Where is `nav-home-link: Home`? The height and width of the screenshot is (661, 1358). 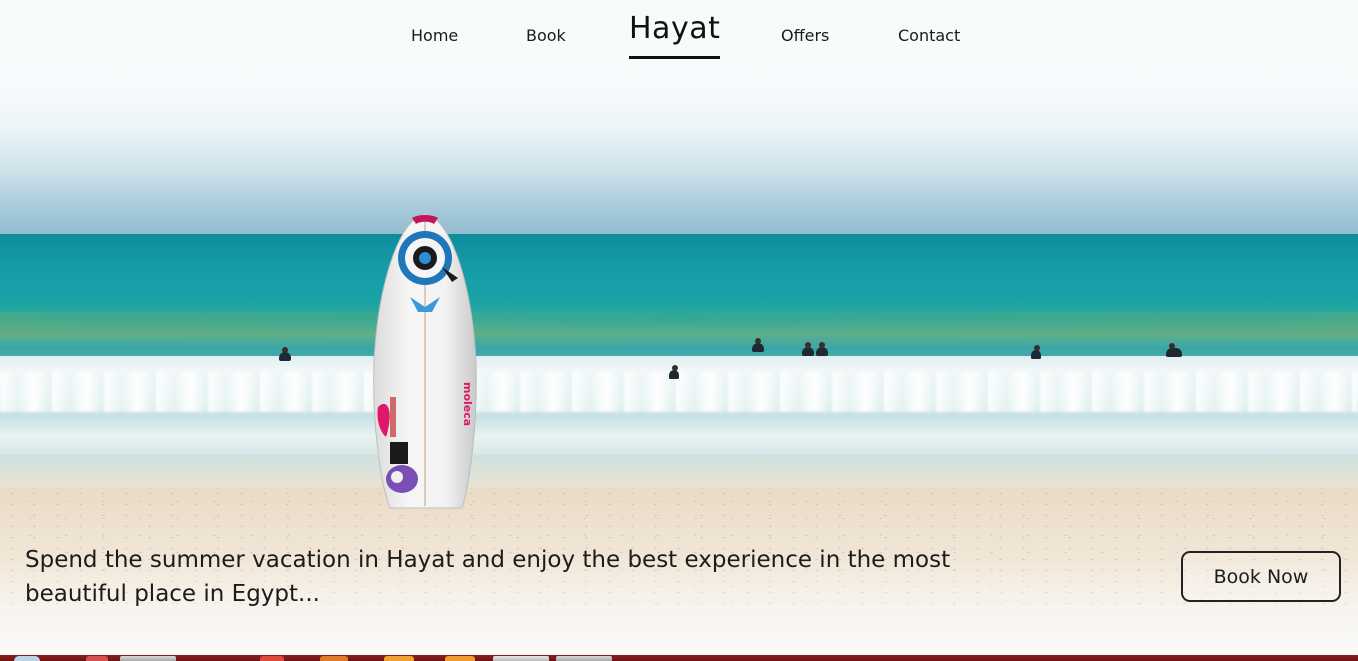 nav-home-link: Home is located at coordinates (434, 35).